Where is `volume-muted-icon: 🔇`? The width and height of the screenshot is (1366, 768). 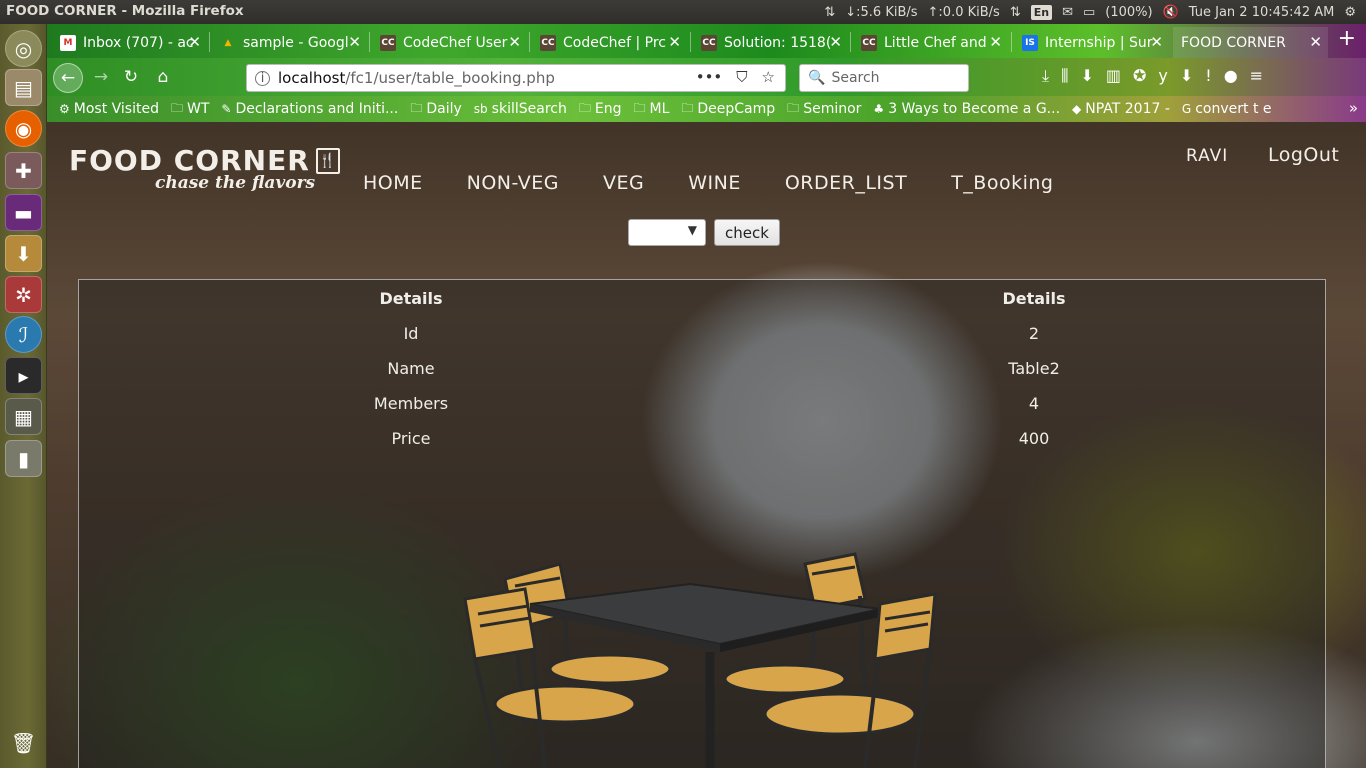 volume-muted-icon: 🔇 is located at coordinates (1171, 12).